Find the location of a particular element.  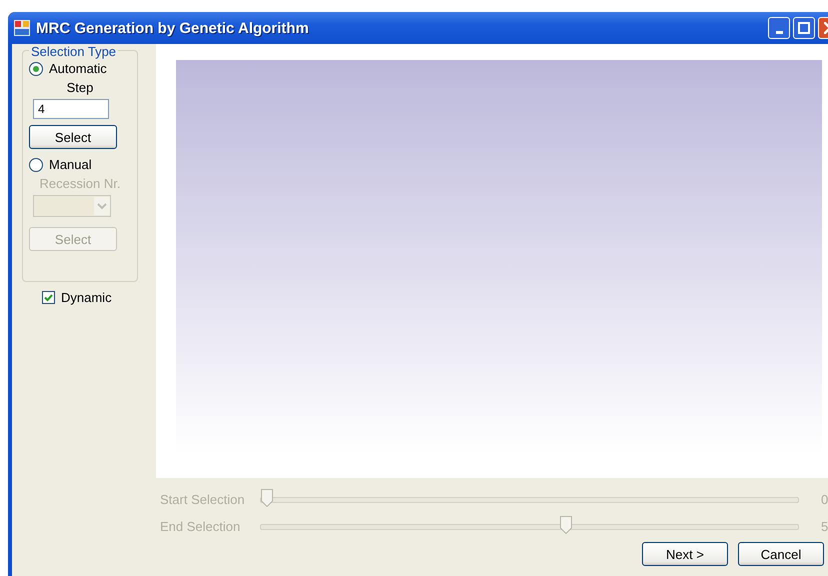

cancel-button: Cancel is located at coordinates (781, 554).